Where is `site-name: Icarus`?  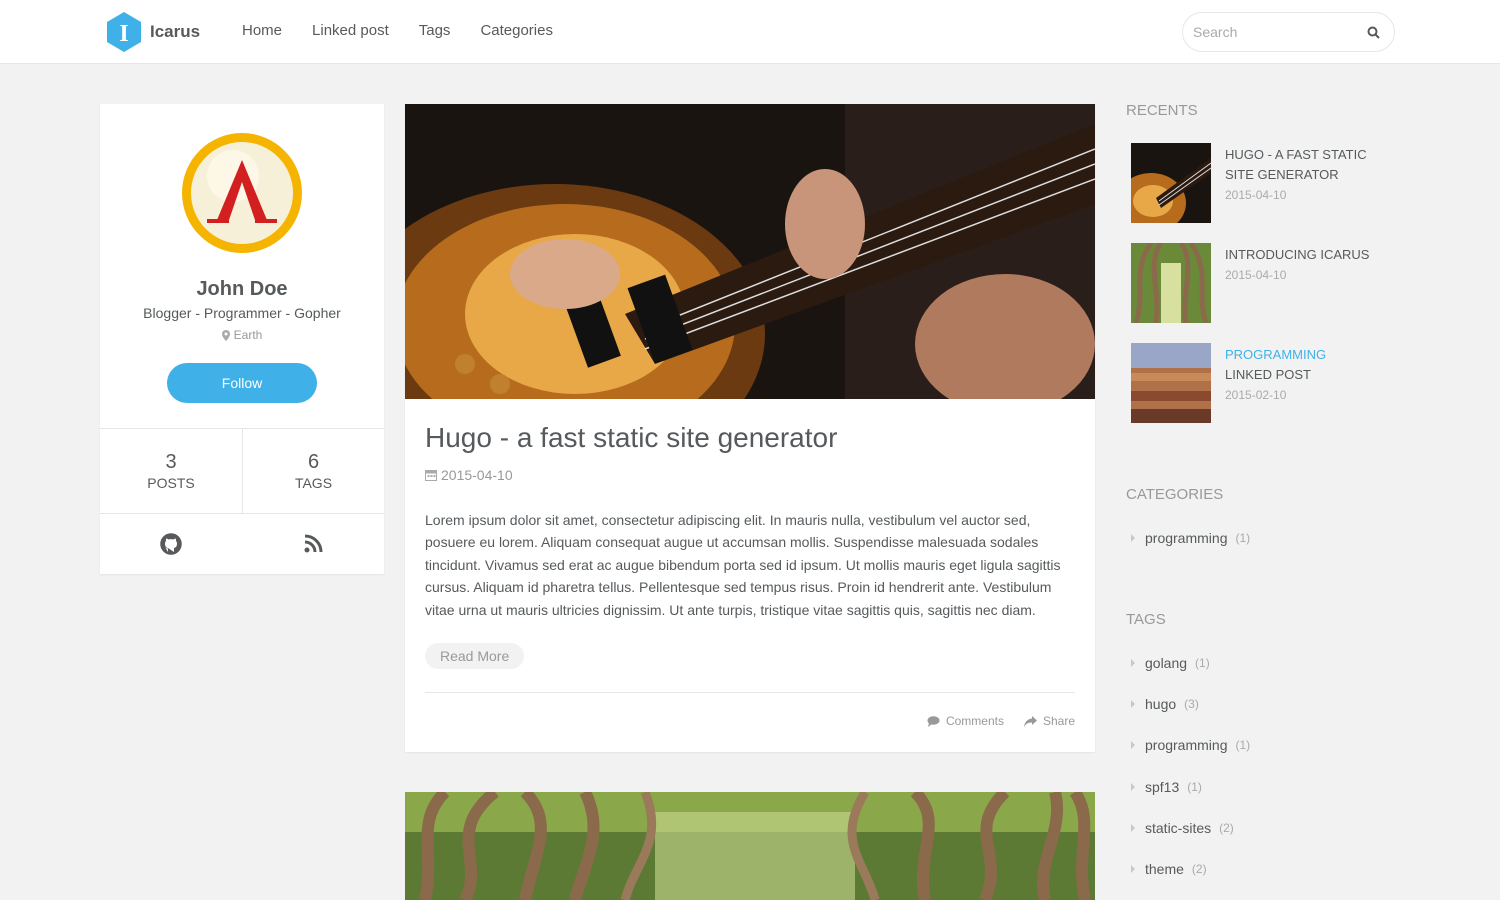 site-name: Icarus is located at coordinates (175, 31).